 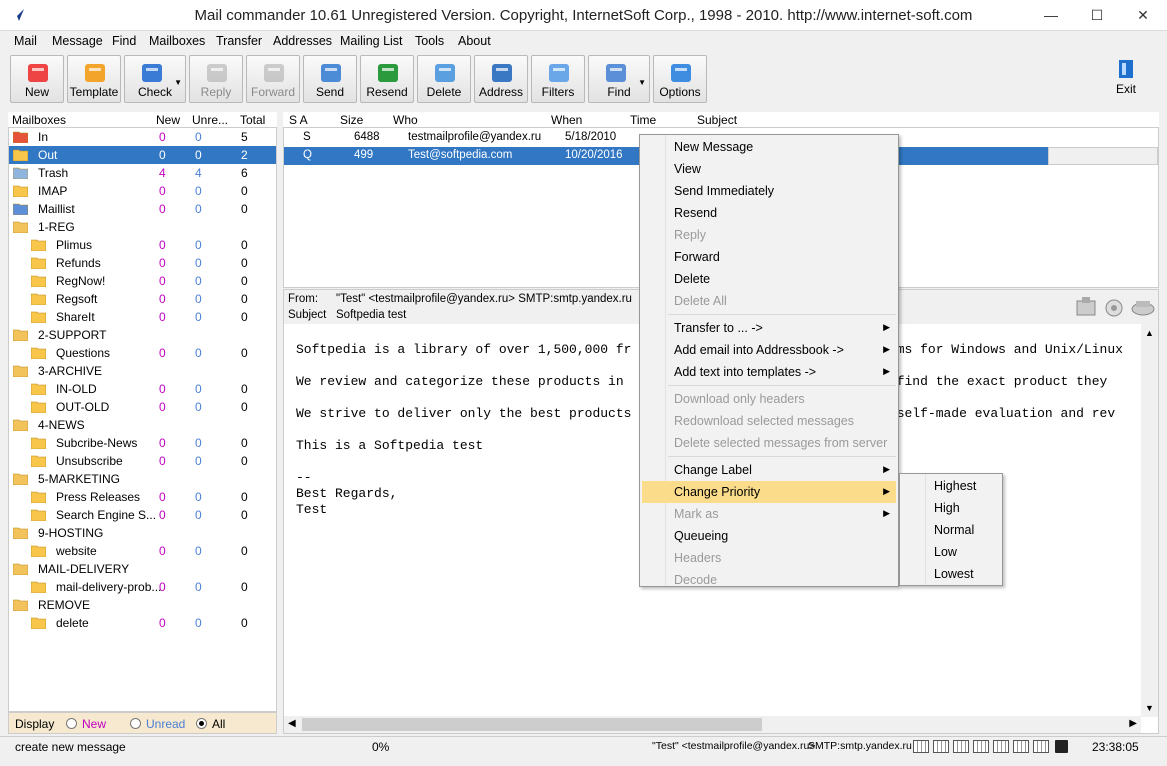 What do you see at coordinates (142, 569) in the screenshot?
I see `mailbox-mail-delivery: MAIL-DELIVERY` at bounding box center [142, 569].